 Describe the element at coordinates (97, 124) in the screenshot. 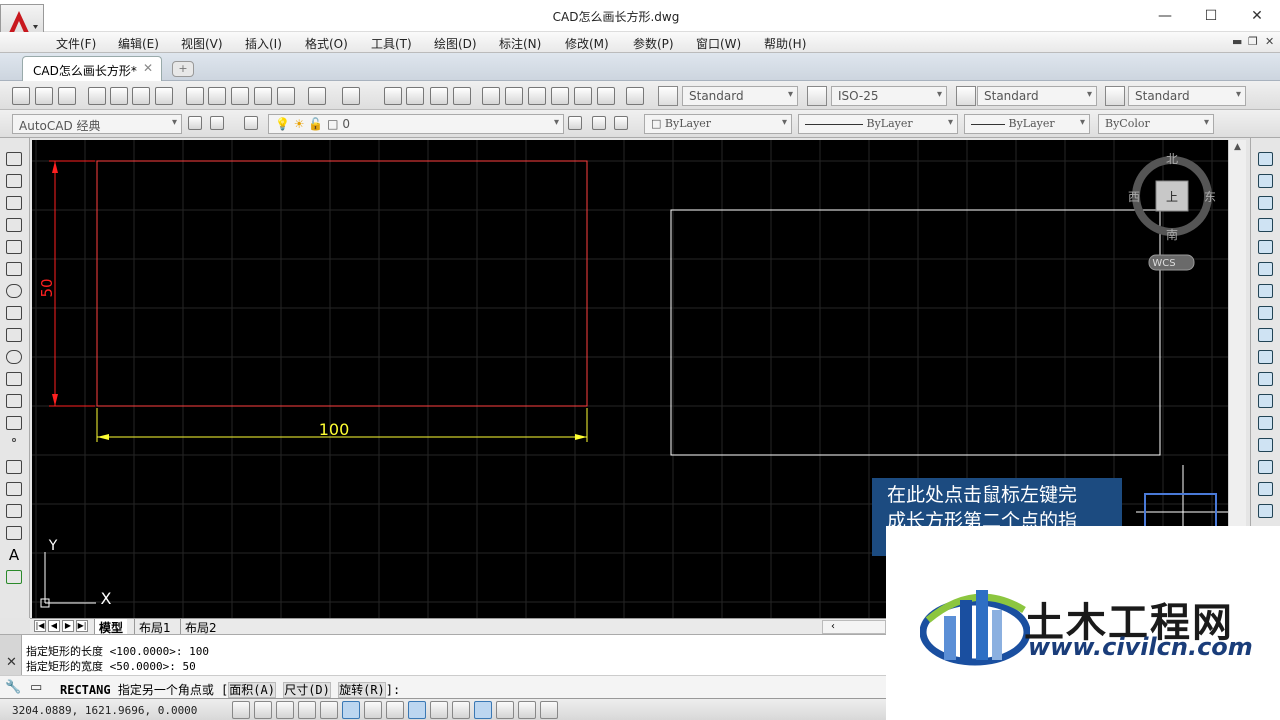

I see `workspace-combo: AutoCAD 经典` at that location.